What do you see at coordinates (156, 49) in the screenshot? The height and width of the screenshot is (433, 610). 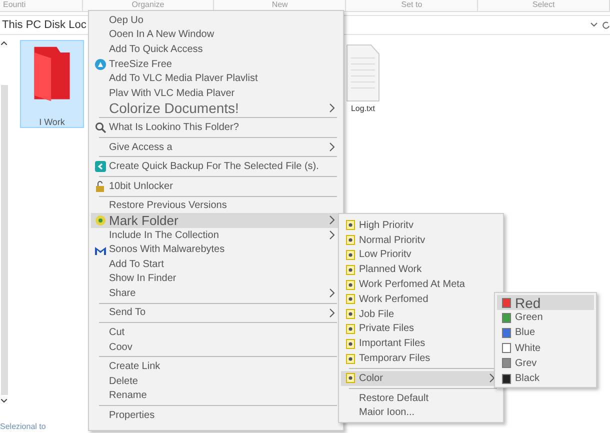 I see `menu-label: Add To Quick Access` at bounding box center [156, 49].